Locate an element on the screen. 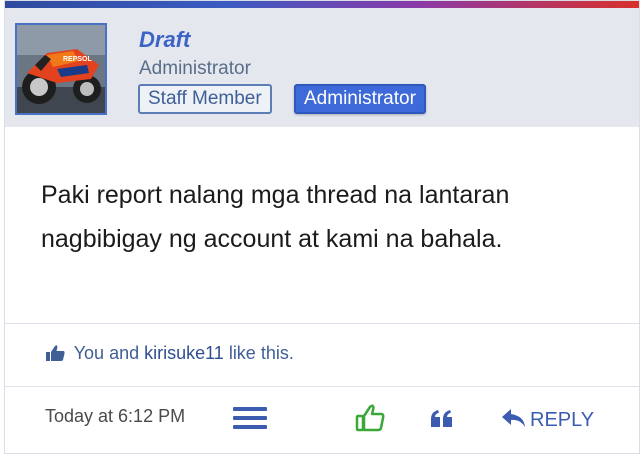  divider is located at coordinates (322, 323).